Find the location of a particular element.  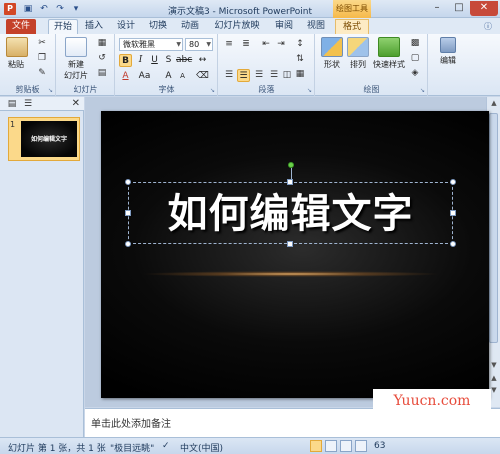

tab-transitions: 切换 is located at coordinates (158, 26).